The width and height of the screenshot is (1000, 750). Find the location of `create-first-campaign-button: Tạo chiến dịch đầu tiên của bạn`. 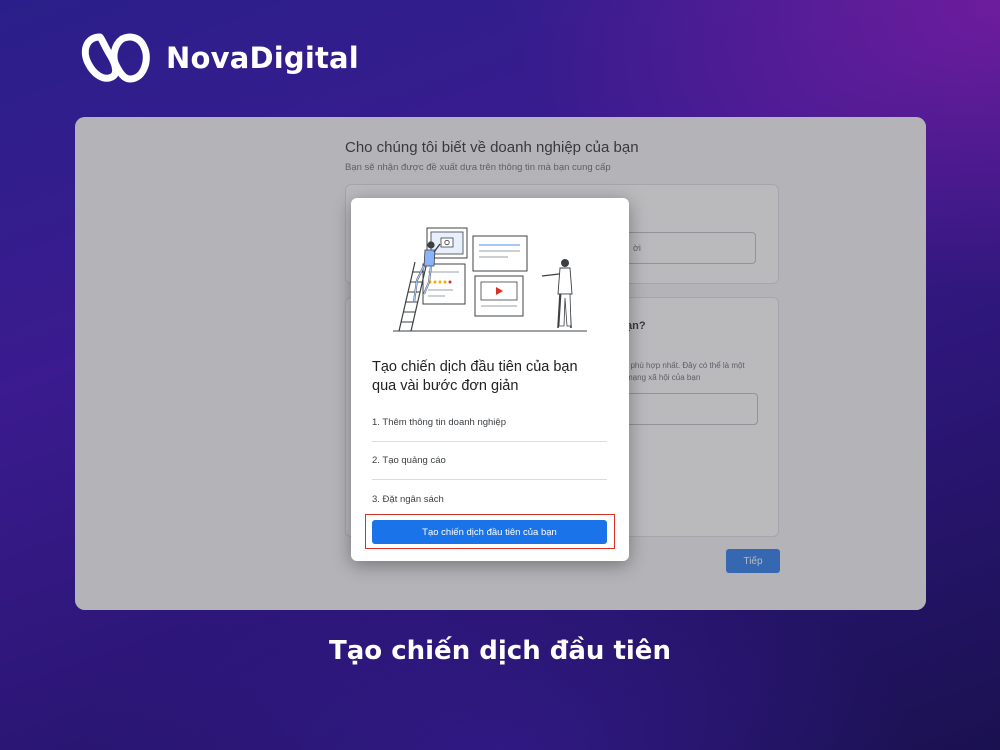

create-first-campaign-button: Tạo chiến dịch đầu tiên của bạn is located at coordinates (489, 532).